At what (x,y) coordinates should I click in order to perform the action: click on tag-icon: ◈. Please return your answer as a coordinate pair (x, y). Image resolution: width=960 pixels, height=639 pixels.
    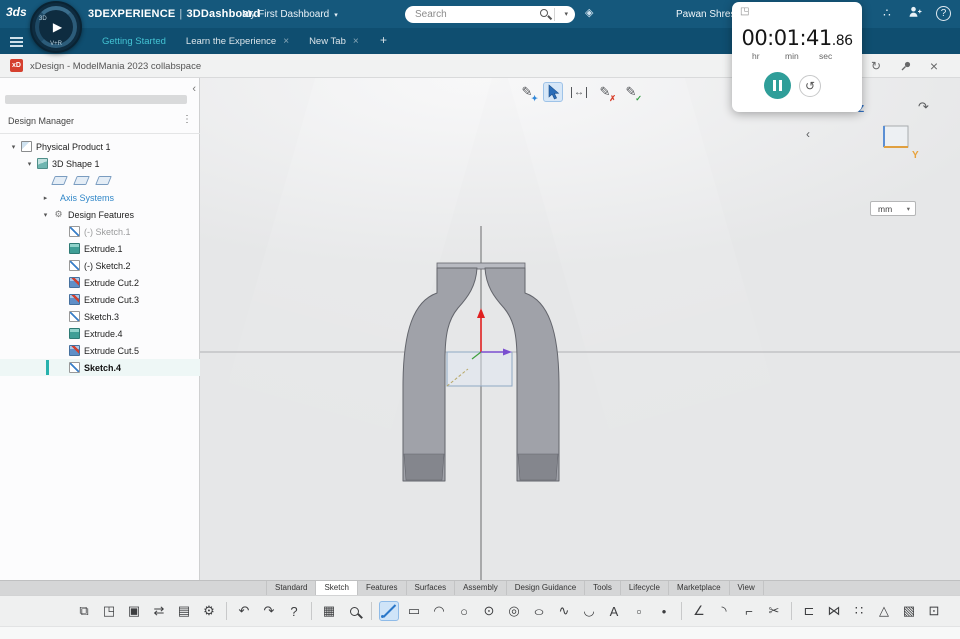
    Looking at the image, I should click on (589, 12).